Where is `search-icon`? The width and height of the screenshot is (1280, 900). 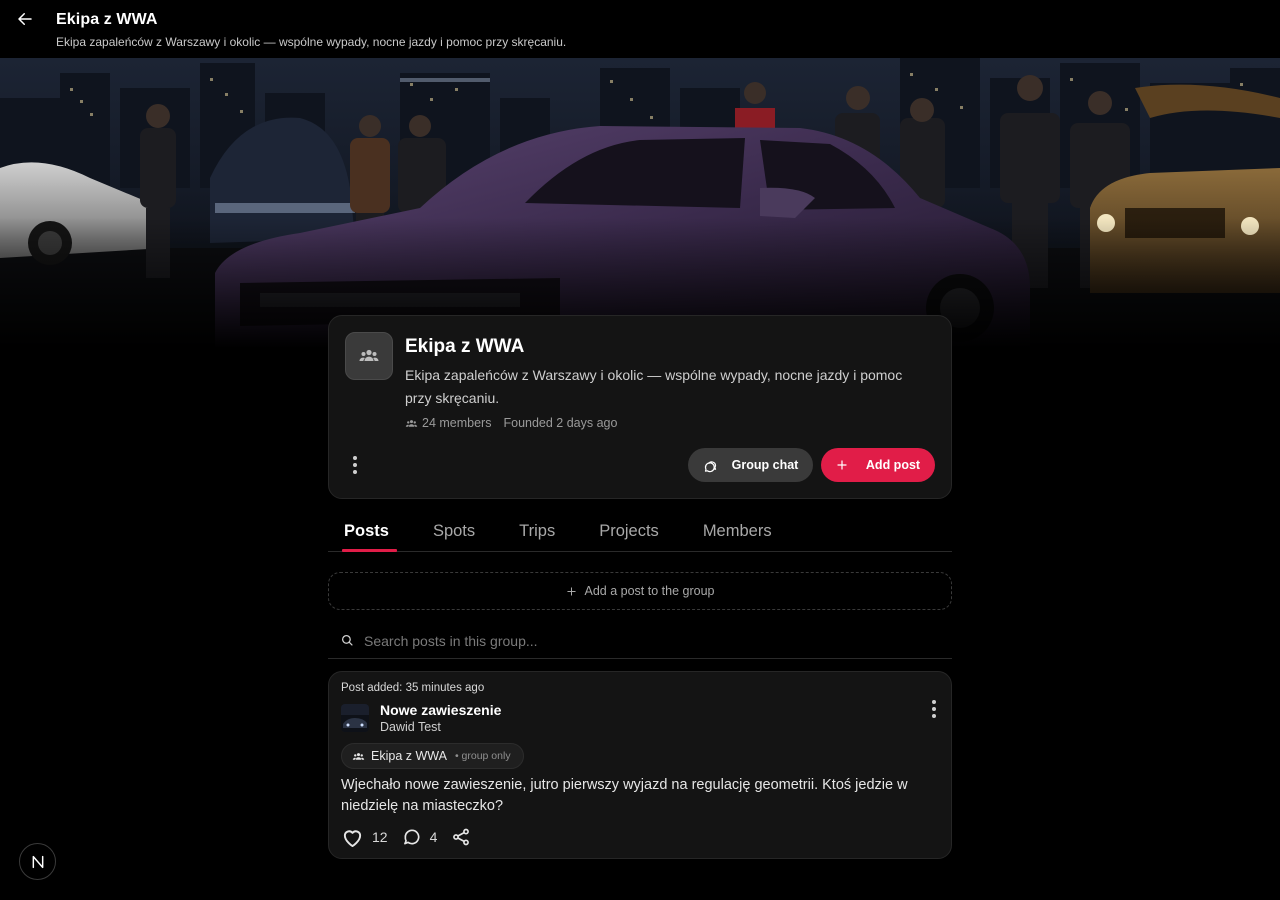 search-icon is located at coordinates (347, 640).